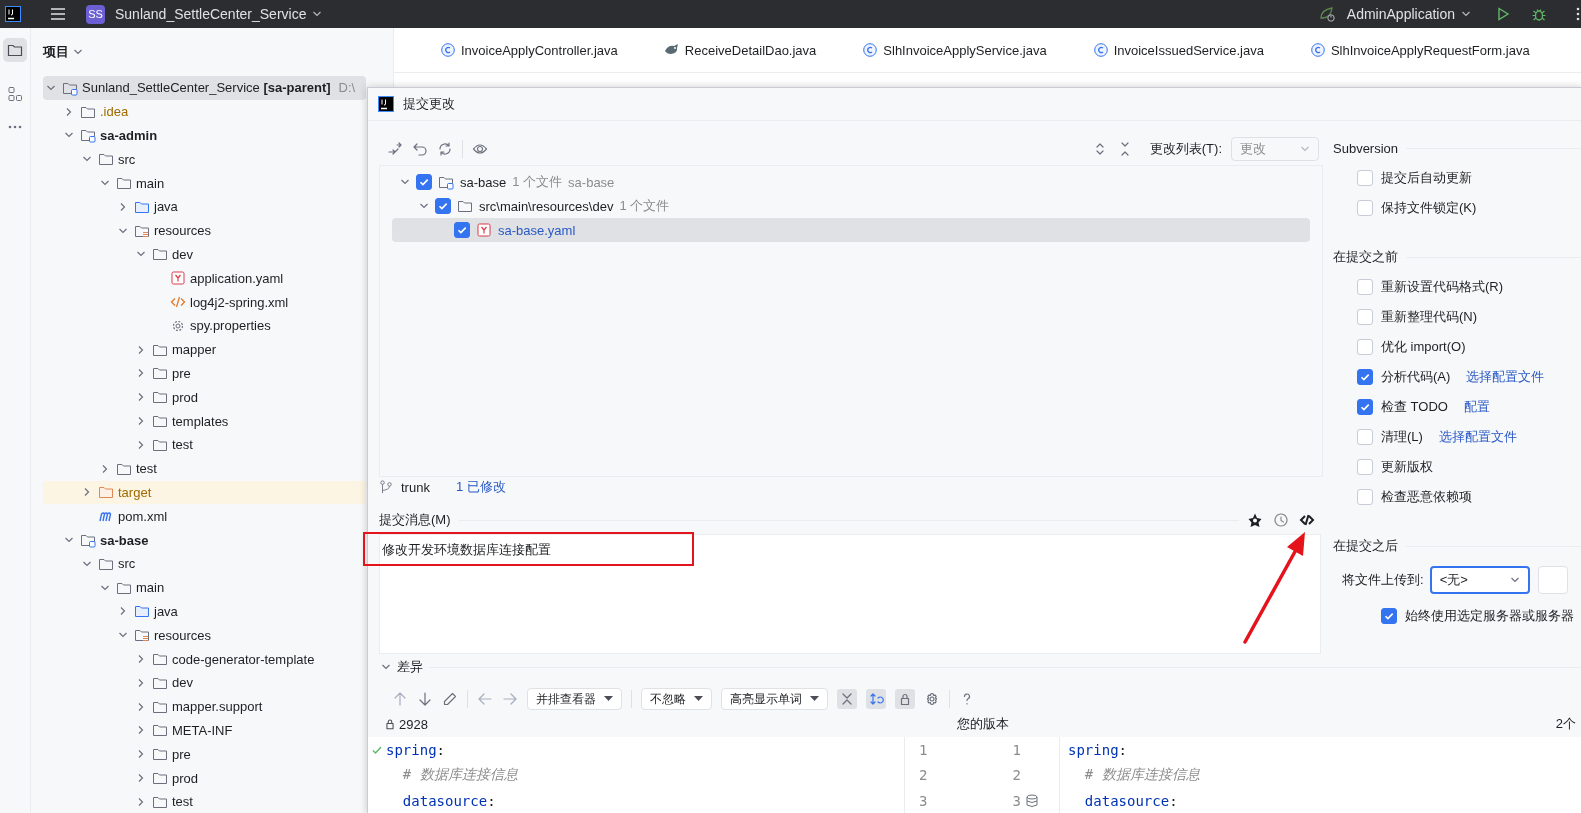  I want to click on tree-item: templates, so click(204, 421).